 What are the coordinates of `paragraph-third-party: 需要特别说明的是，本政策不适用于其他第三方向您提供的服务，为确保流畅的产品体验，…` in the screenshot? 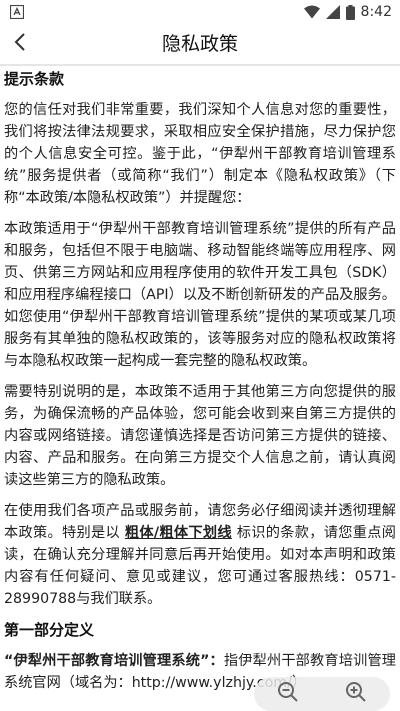 It's located at (200, 436).